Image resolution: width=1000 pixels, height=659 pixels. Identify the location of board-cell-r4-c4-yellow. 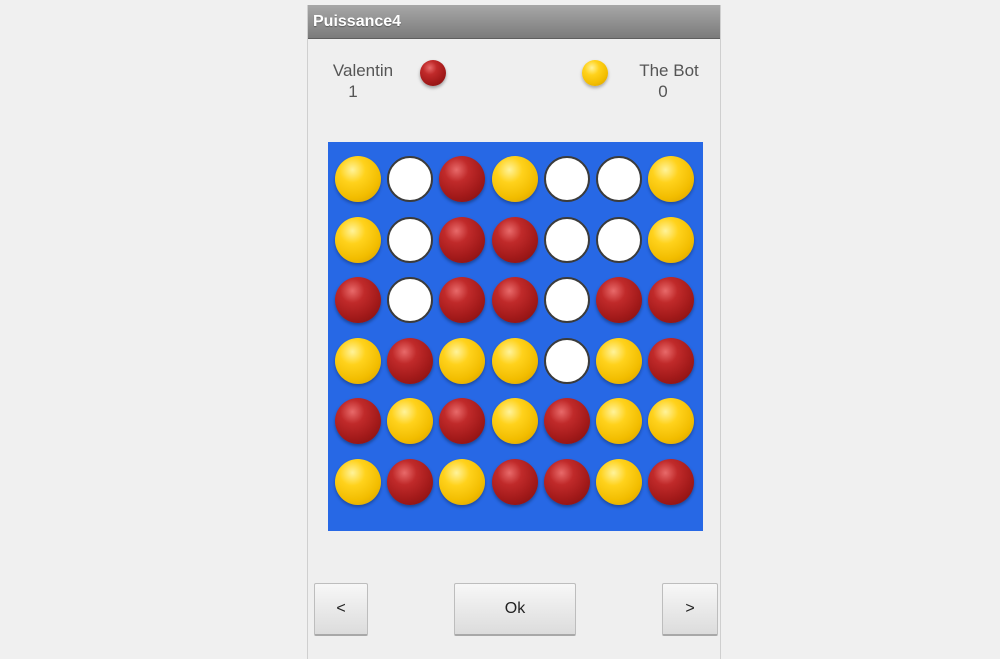
(514, 360).